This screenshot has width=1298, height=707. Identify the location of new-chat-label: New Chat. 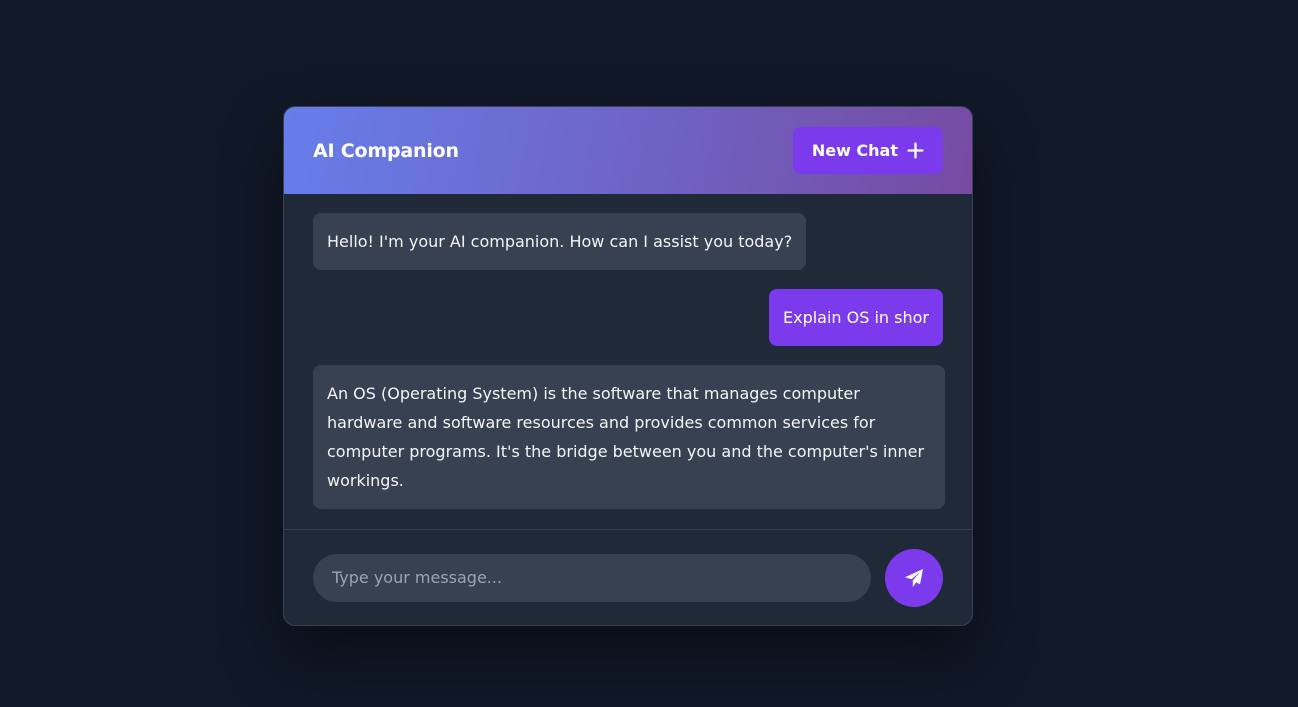
(854, 150).